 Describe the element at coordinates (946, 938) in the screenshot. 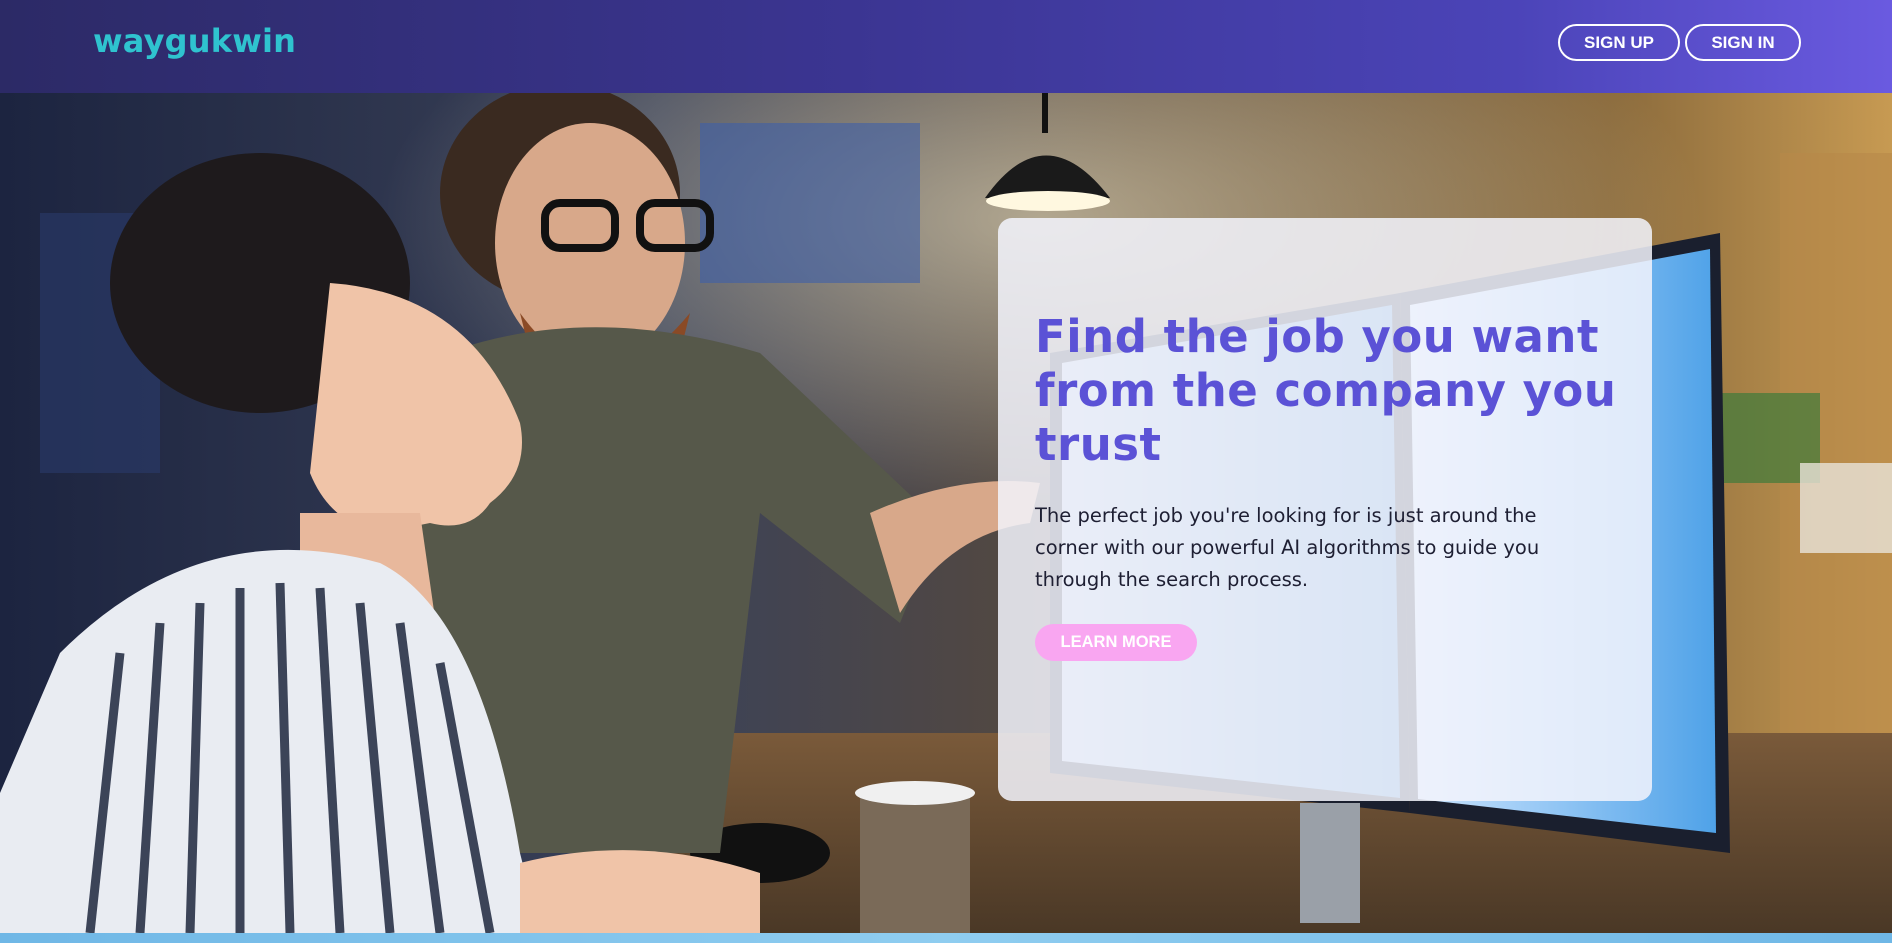

I see `bottom-strip` at that location.